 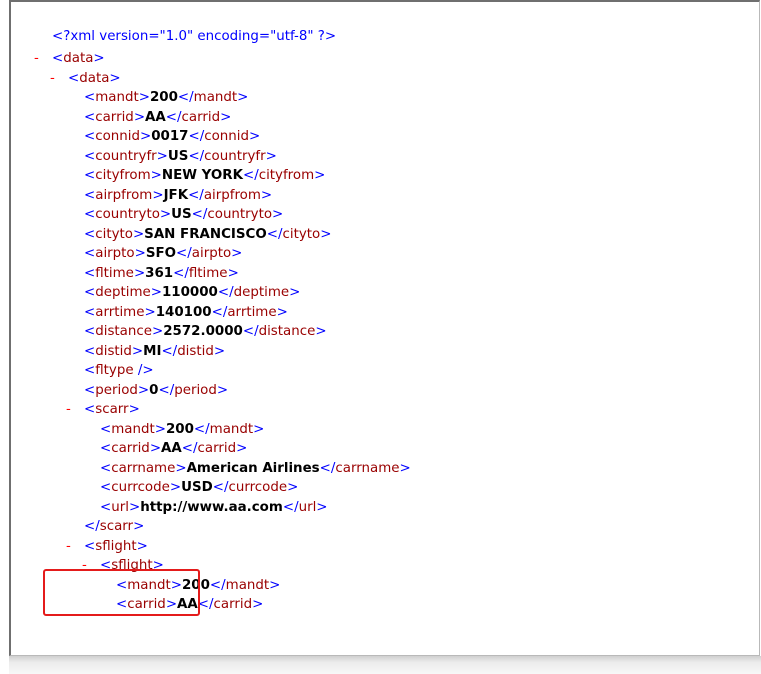 I want to click on element-value: 140100, so click(x=183, y=312).